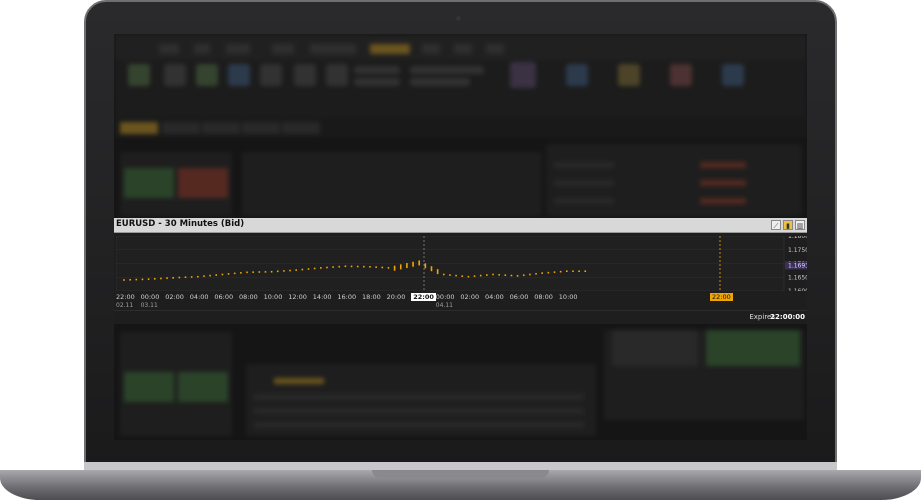 The width and height of the screenshot is (921, 500). I want to click on expires-row: Expires 22:00:00, so click(460, 316).